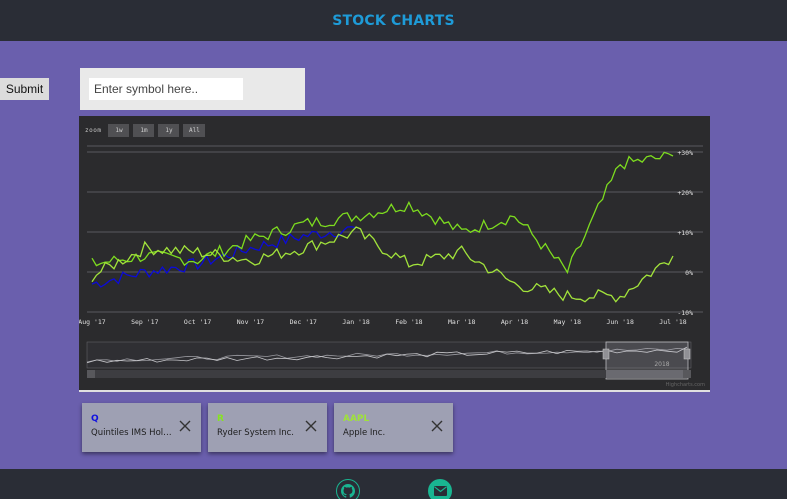  I want to click on y-tick-label: +20%, so click(685, 193).